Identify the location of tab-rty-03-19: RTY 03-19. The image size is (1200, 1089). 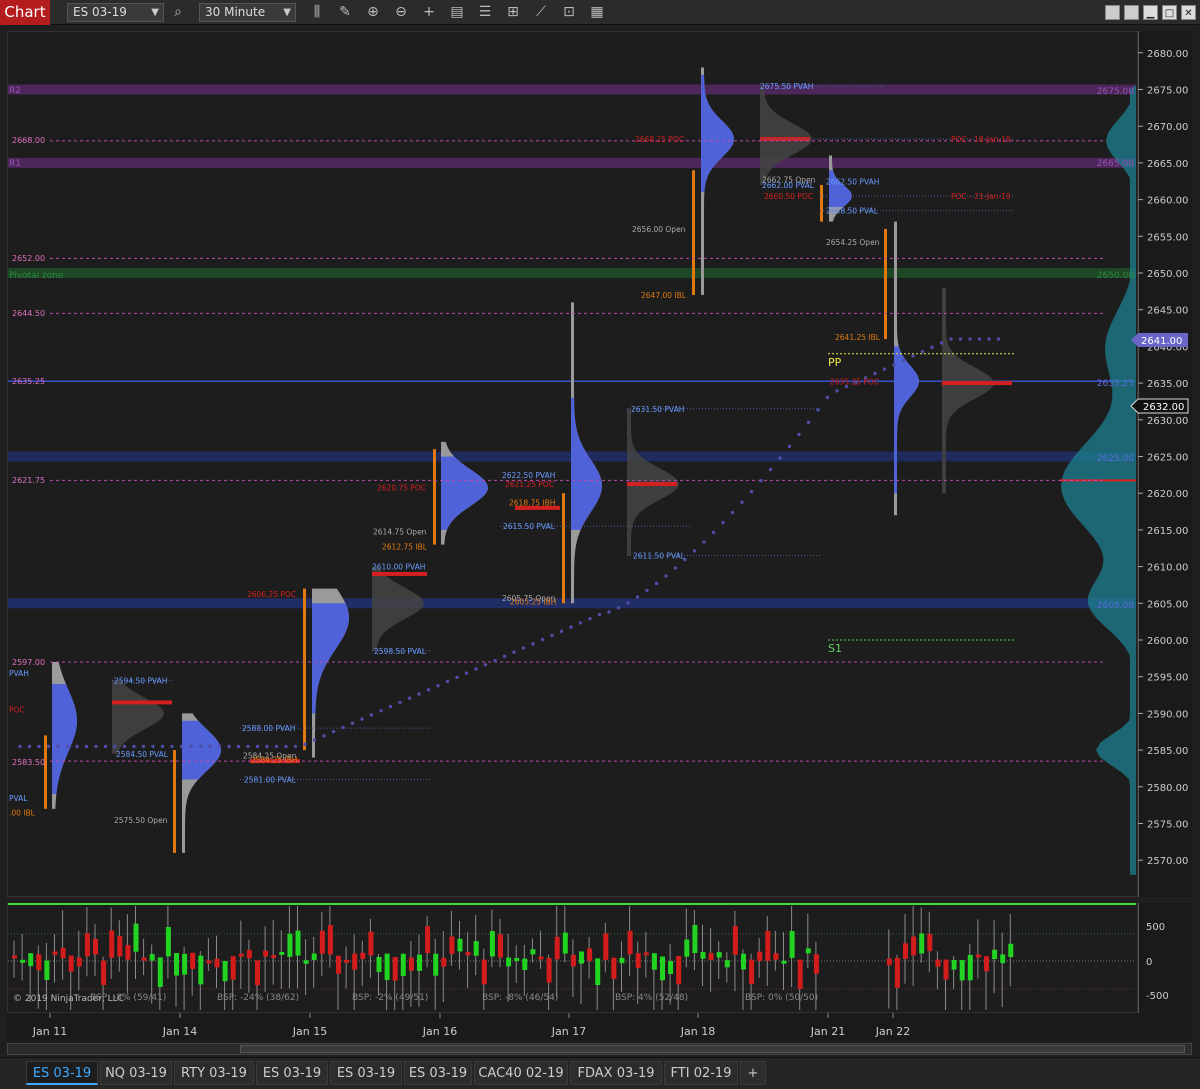
(214, 1073).